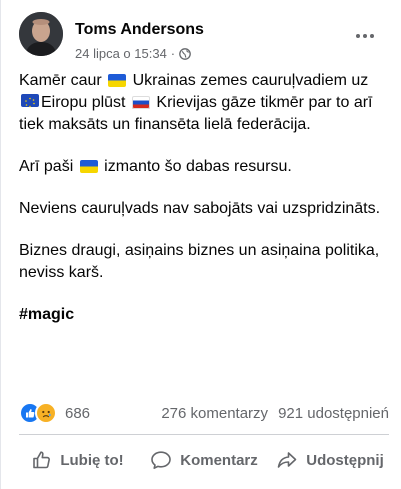 Image resolution: width=401 pixels, height=489 pixels. What do you see at coordinates (92, 460) in the screenshot?
I see `like-label: Lubię to!` at bounding box center [92, 460].